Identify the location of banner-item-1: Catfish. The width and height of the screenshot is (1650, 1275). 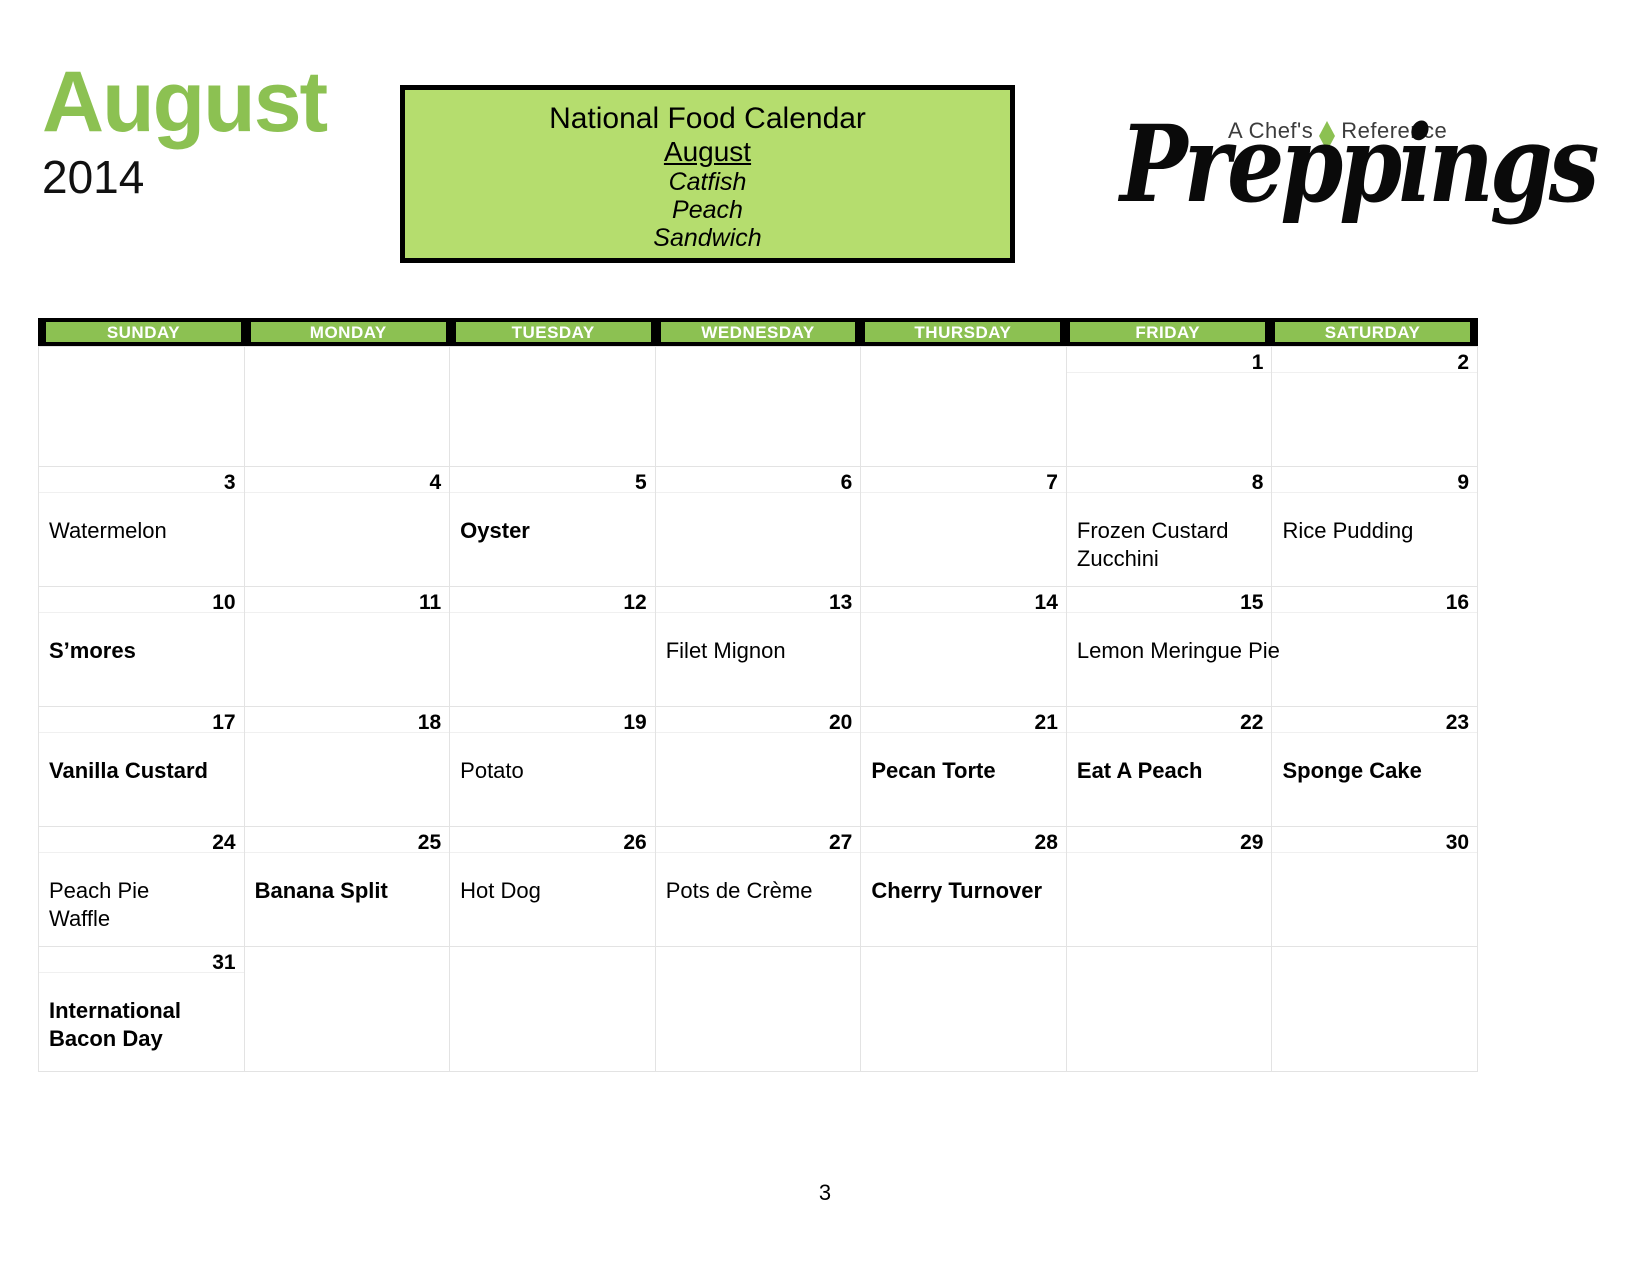
(707, 181).